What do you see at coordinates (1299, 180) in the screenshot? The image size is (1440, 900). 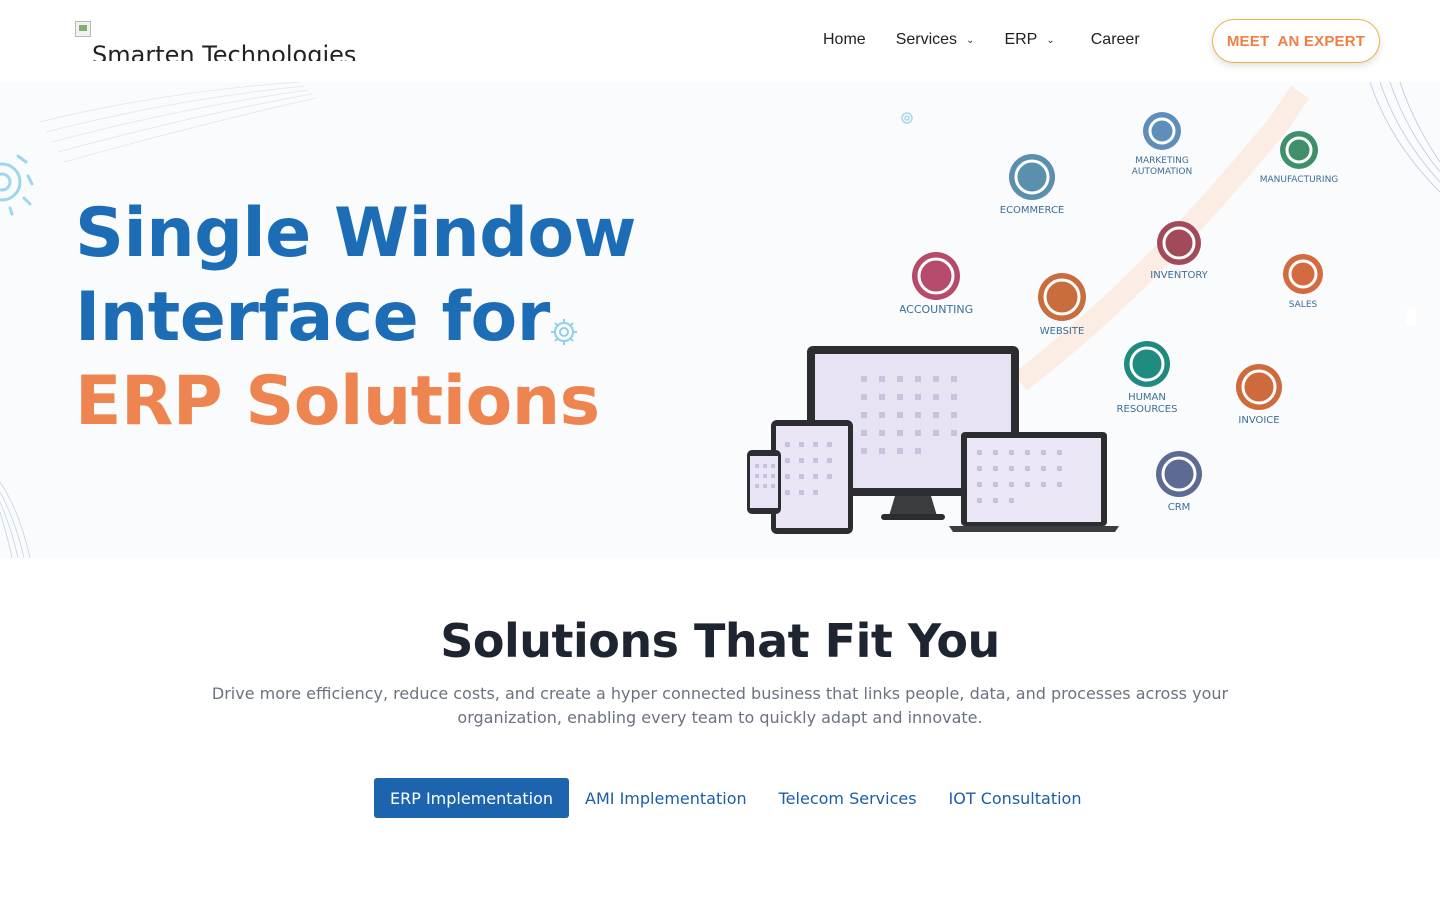 I see `module-label: MANUFACTURING` at bounding box center [1299, 180].